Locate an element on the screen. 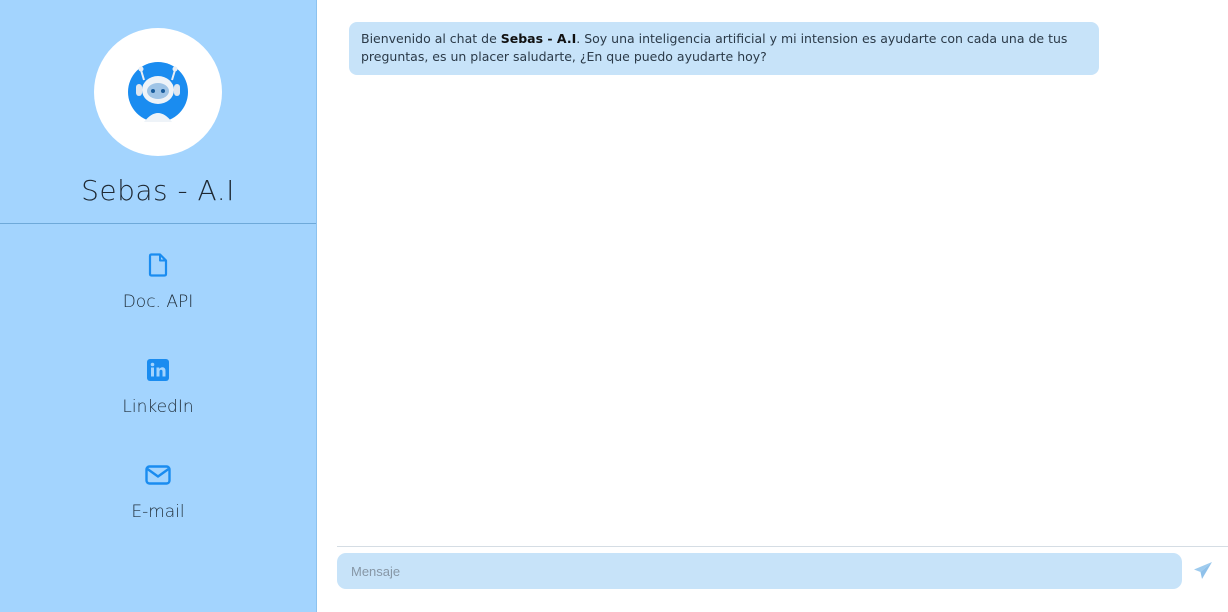 This screenshot has width=1228, height=612. sidebar-item-linkedin: LinkedIn is located at coordinates (158, 409).